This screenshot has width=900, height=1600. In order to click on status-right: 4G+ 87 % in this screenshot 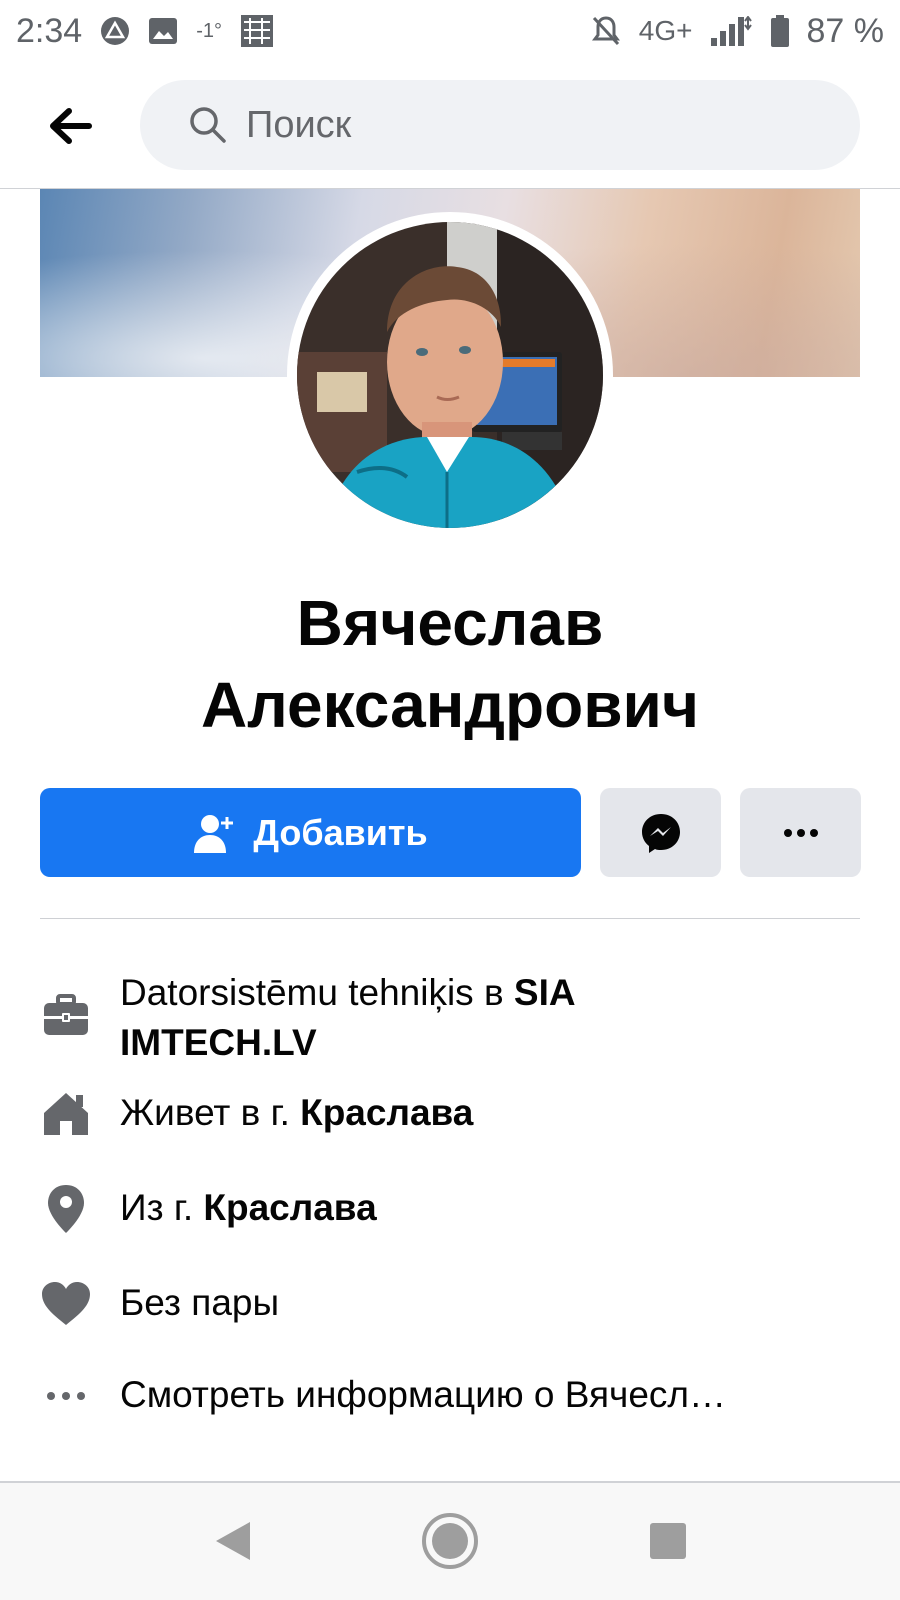, I will do `click(737, 31)`.